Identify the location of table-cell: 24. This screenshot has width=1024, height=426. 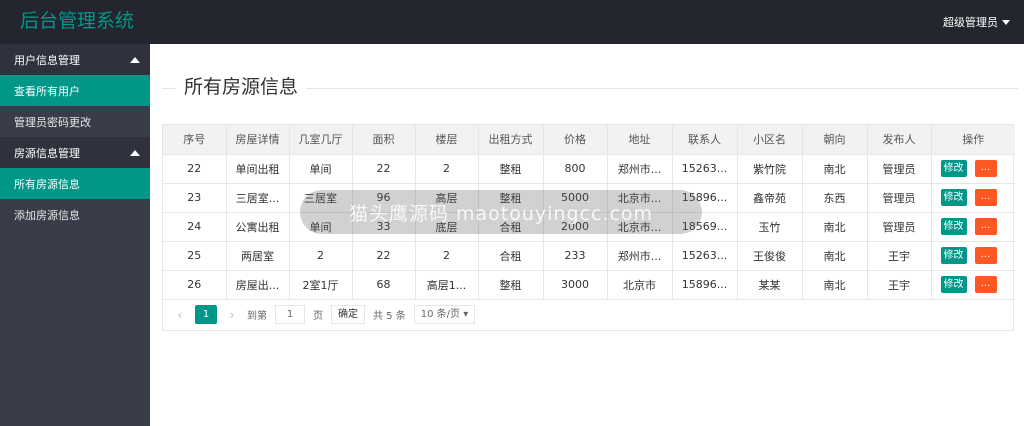
(195, 227).